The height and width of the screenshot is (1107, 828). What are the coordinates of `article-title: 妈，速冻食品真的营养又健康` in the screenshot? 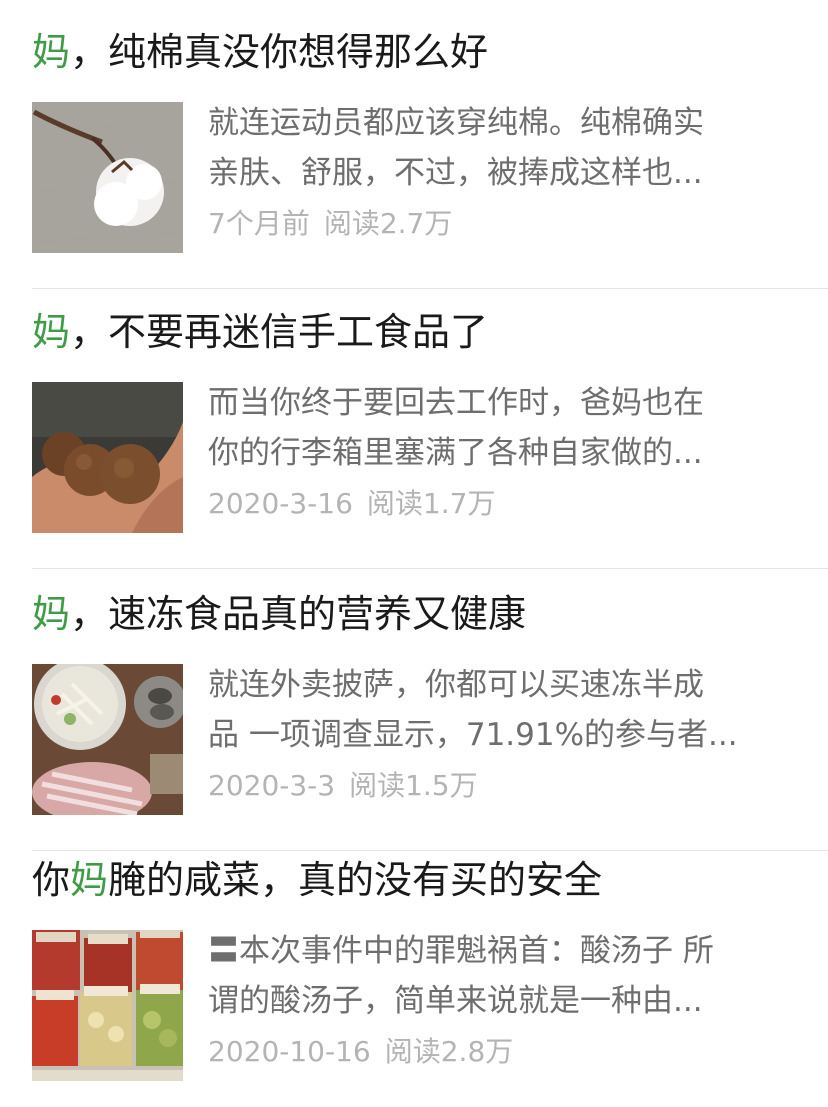 It's located at (279, 614).